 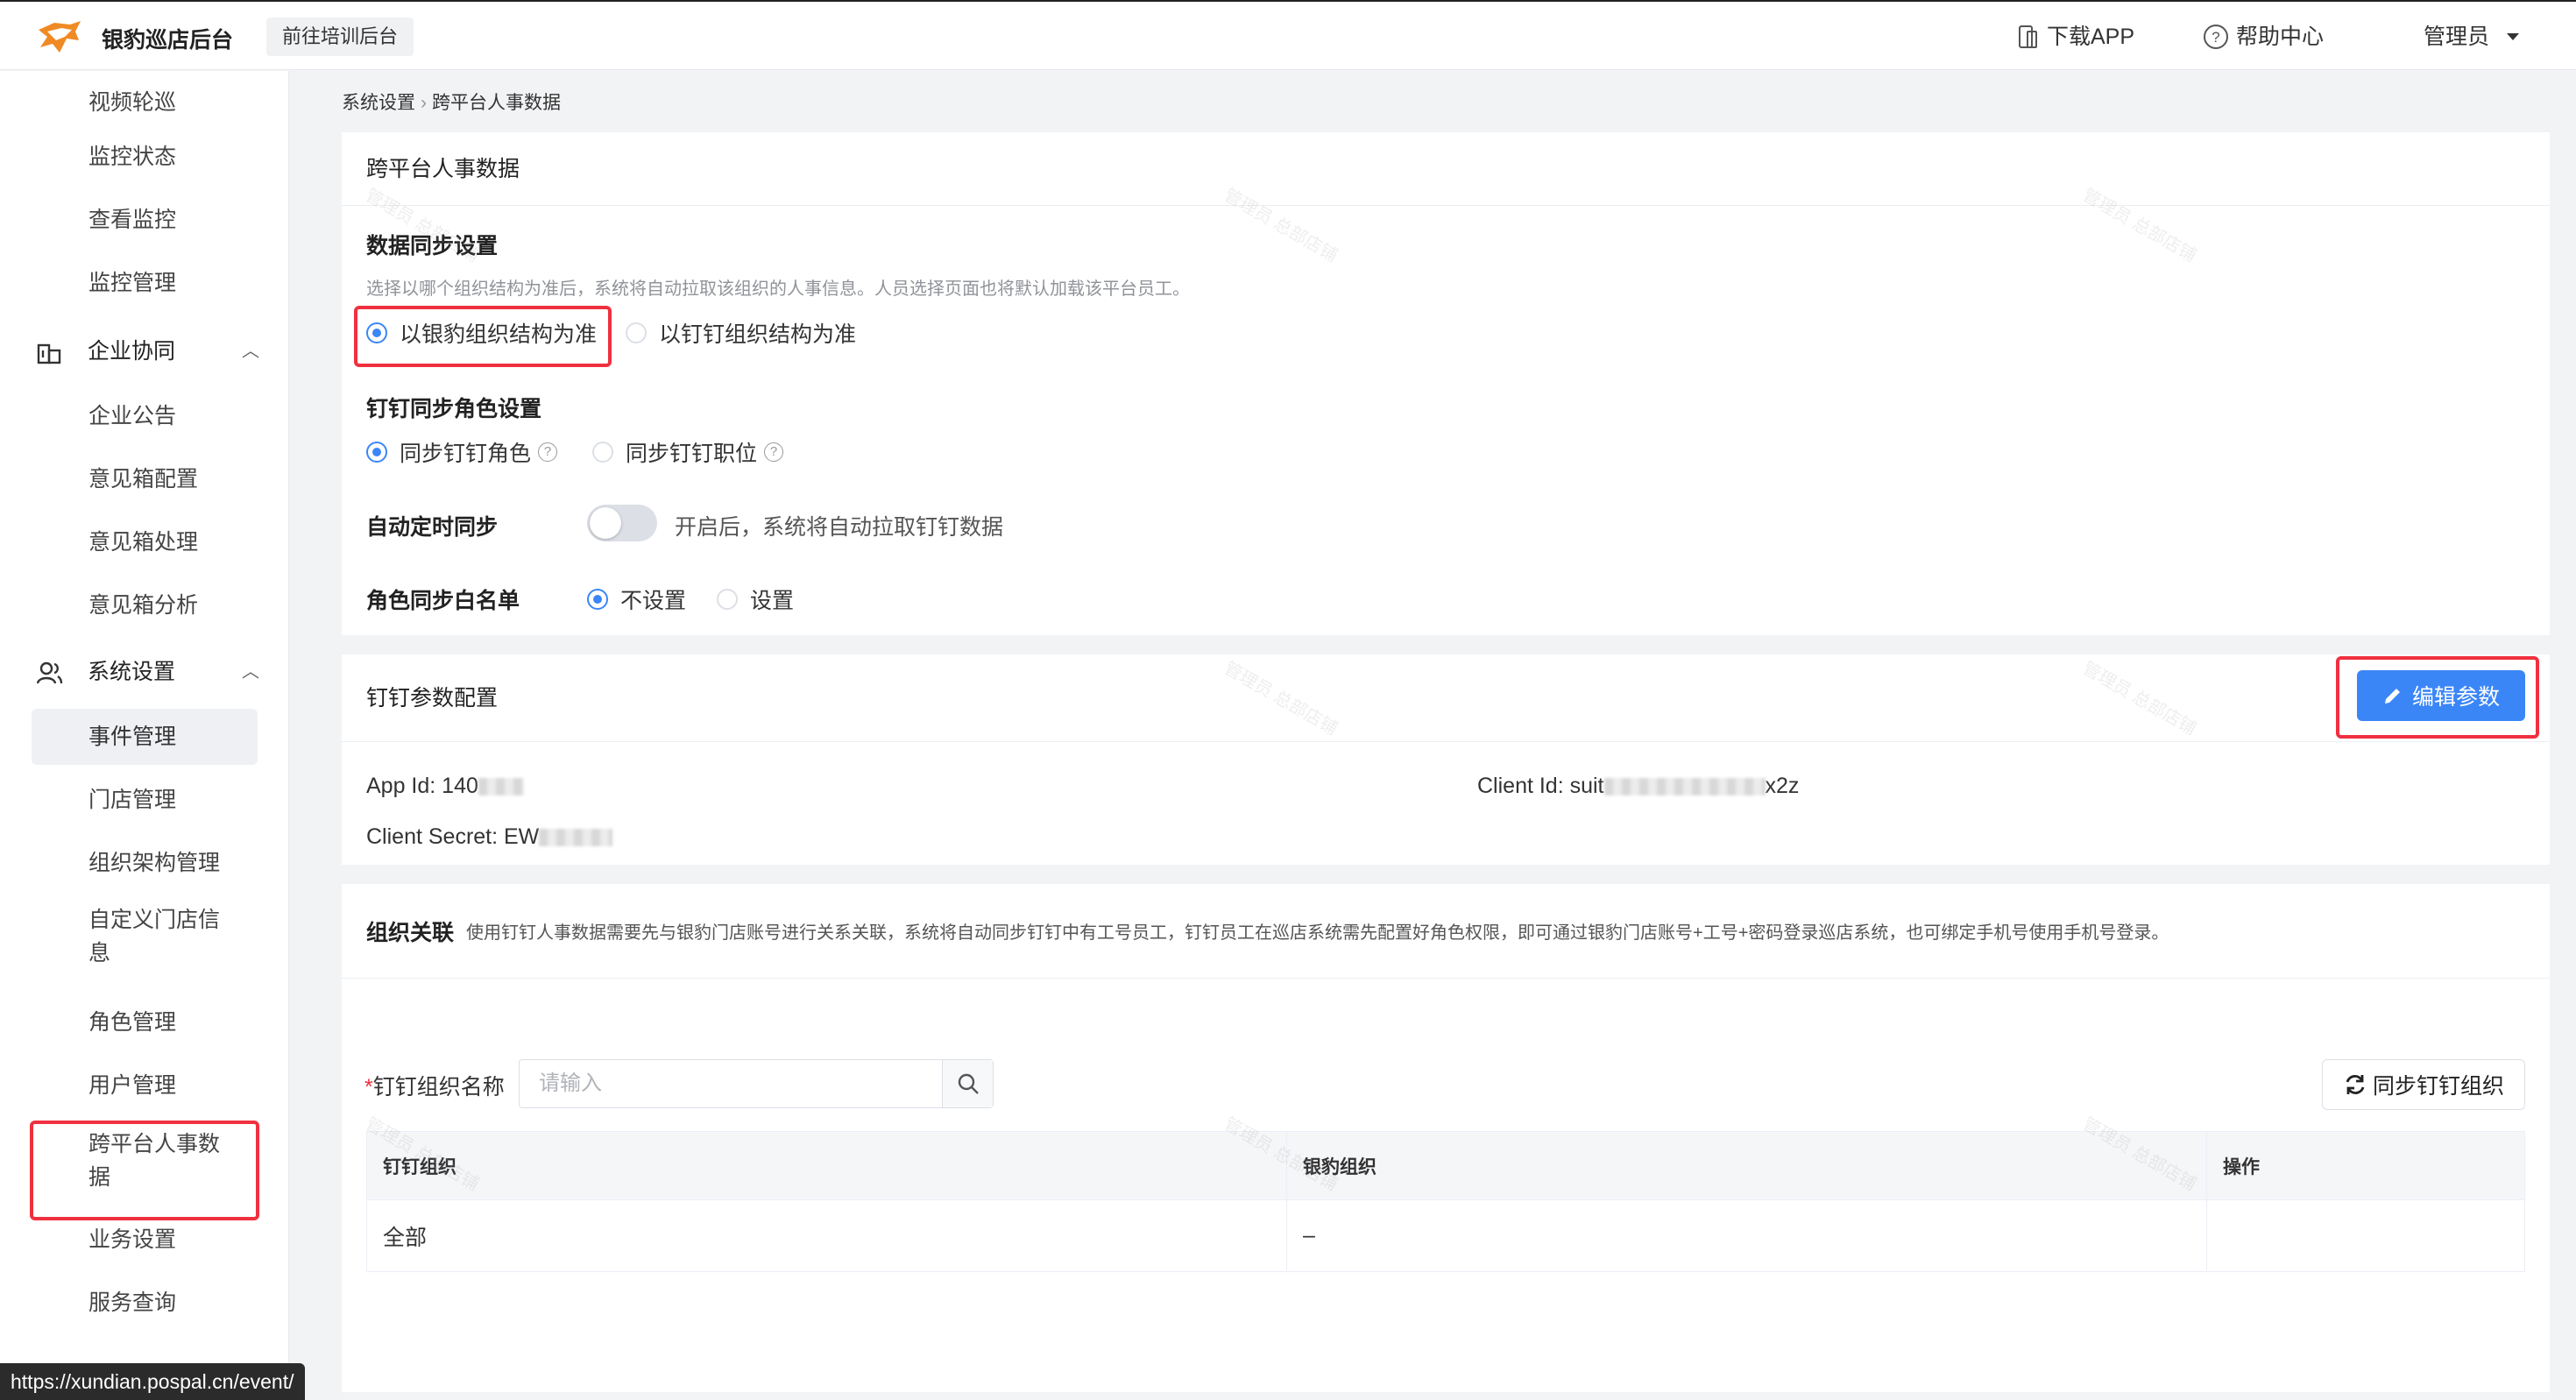 I want to click on sync-org-button: 同步钉钉组织, so click(x=2423, y=1084).